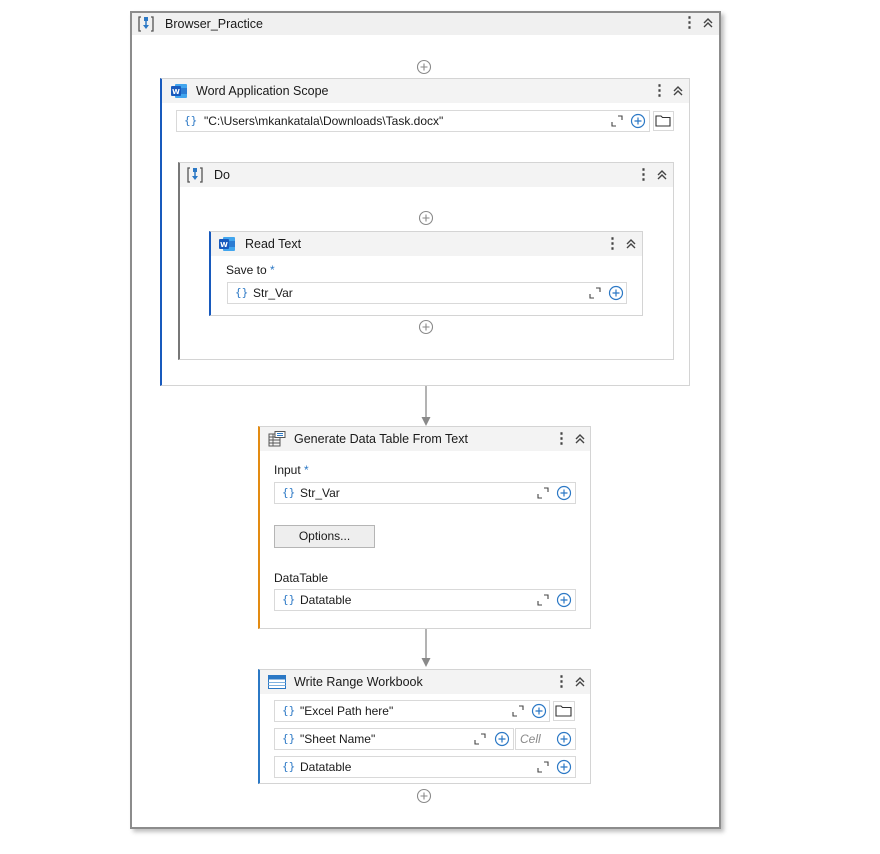  Describe the element at coordinates (425, 24) in the screenshot. I see `root-sequence-header: Browser_Practice ⋮` at that location.